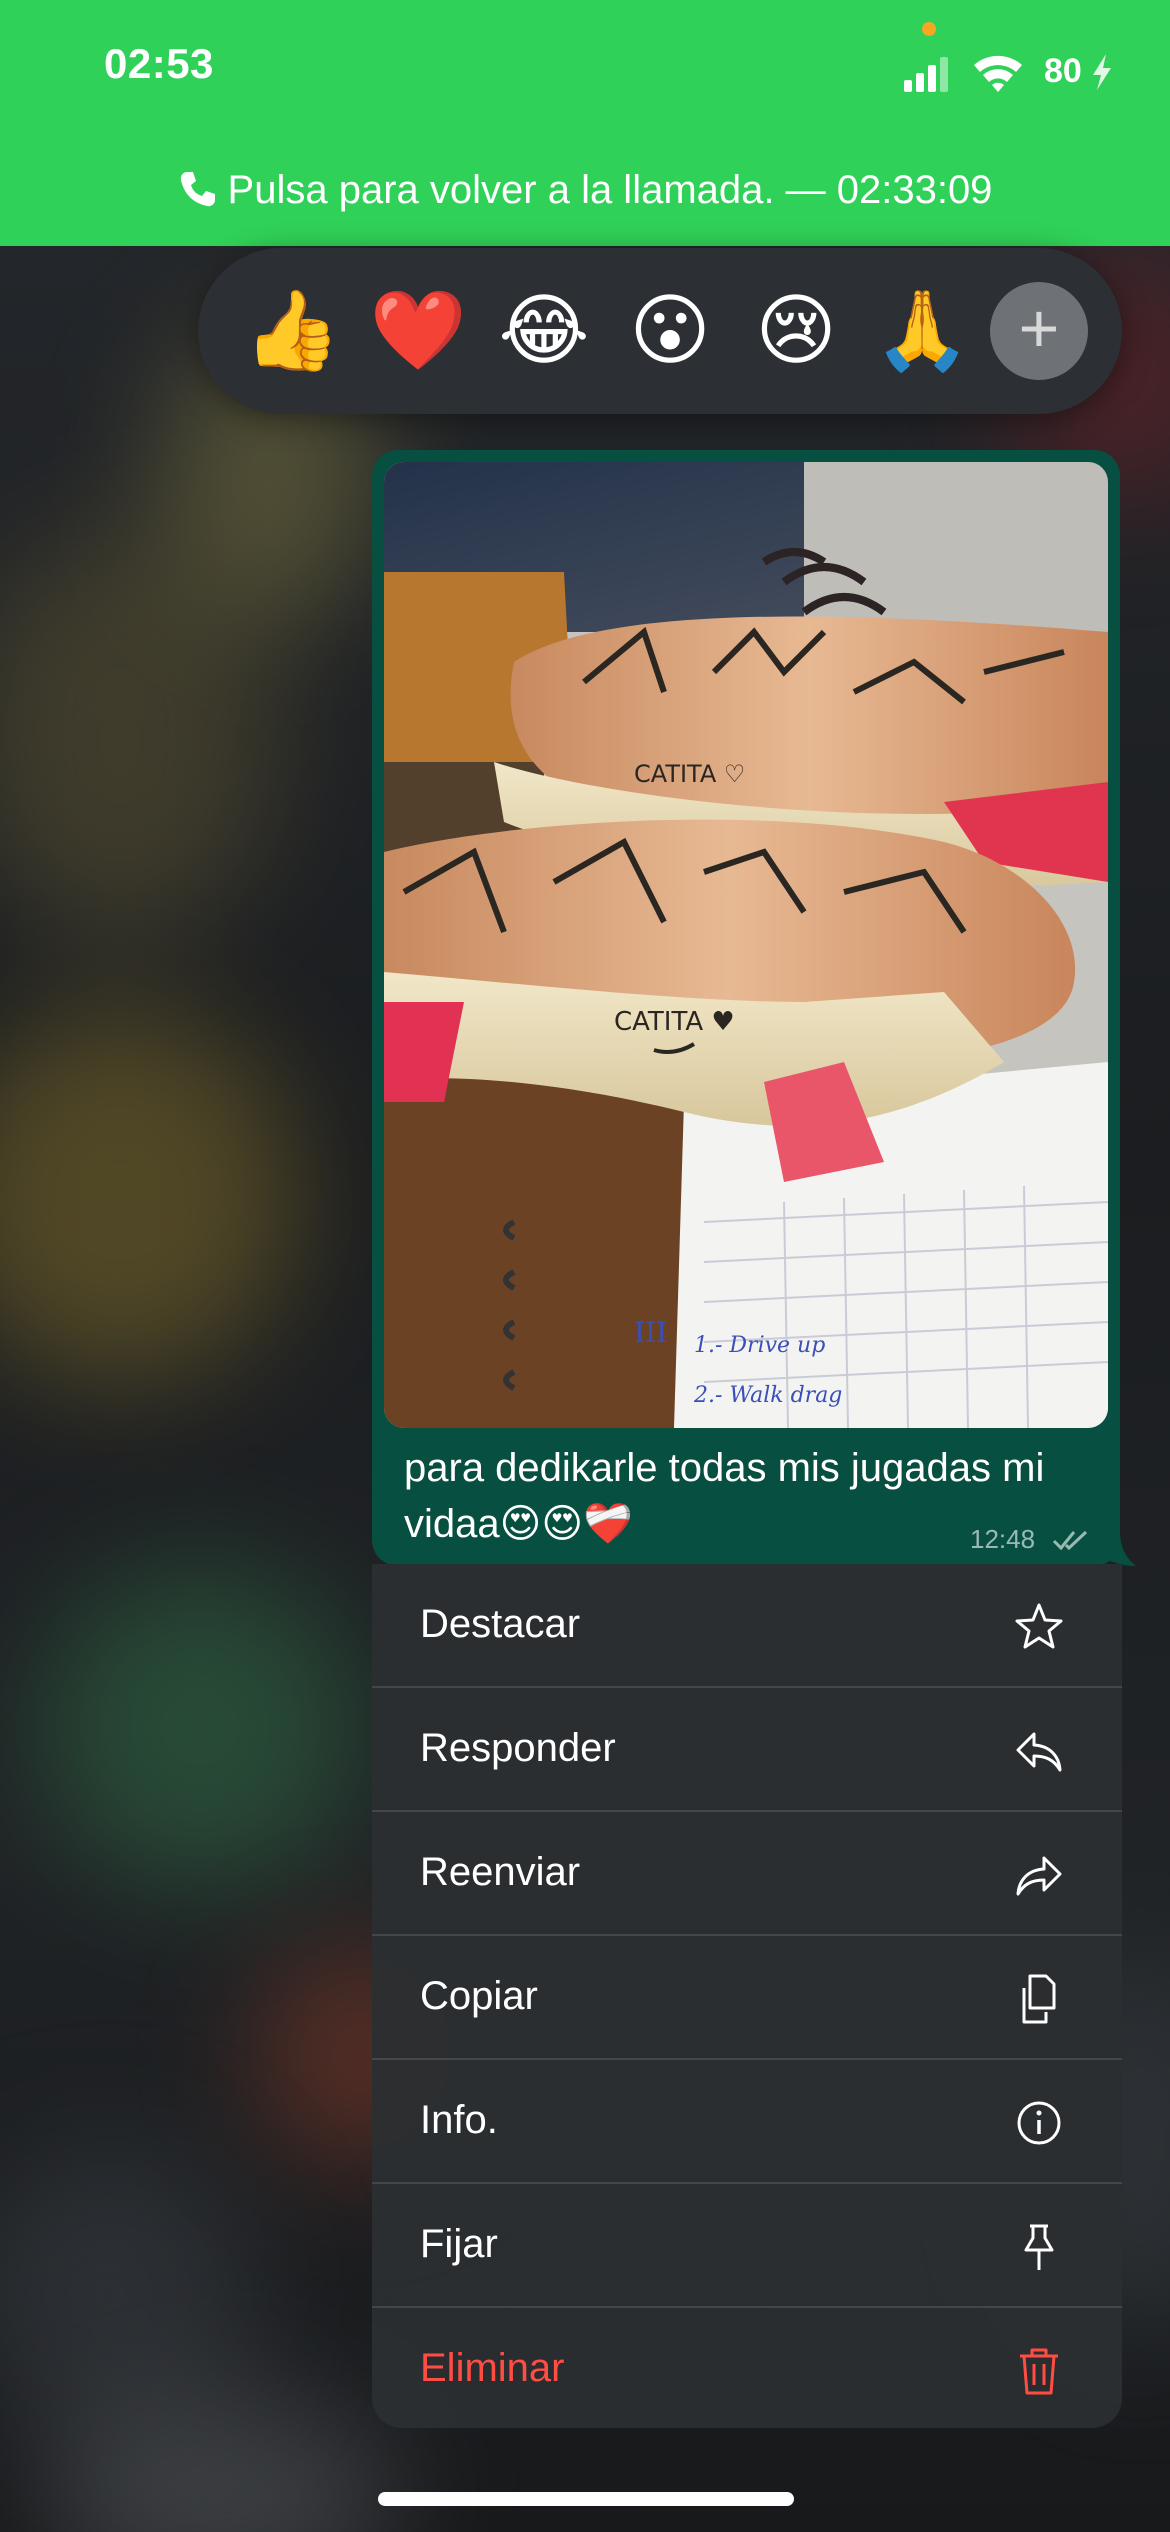  Describe the element at coordinates (1003, 1539) in the screenshot. I see `message-time: 12:48` at that location.